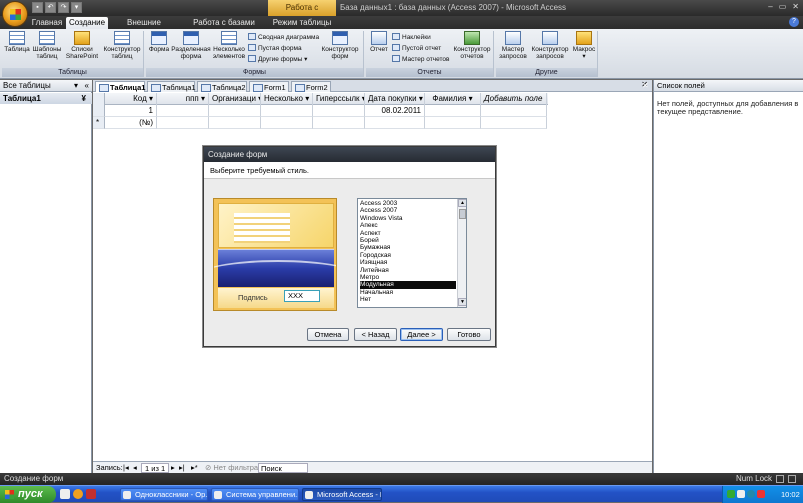 The height and width of the screenshot is (503, 803). I want to click on undo-icon: ↶, so click(50, 7).